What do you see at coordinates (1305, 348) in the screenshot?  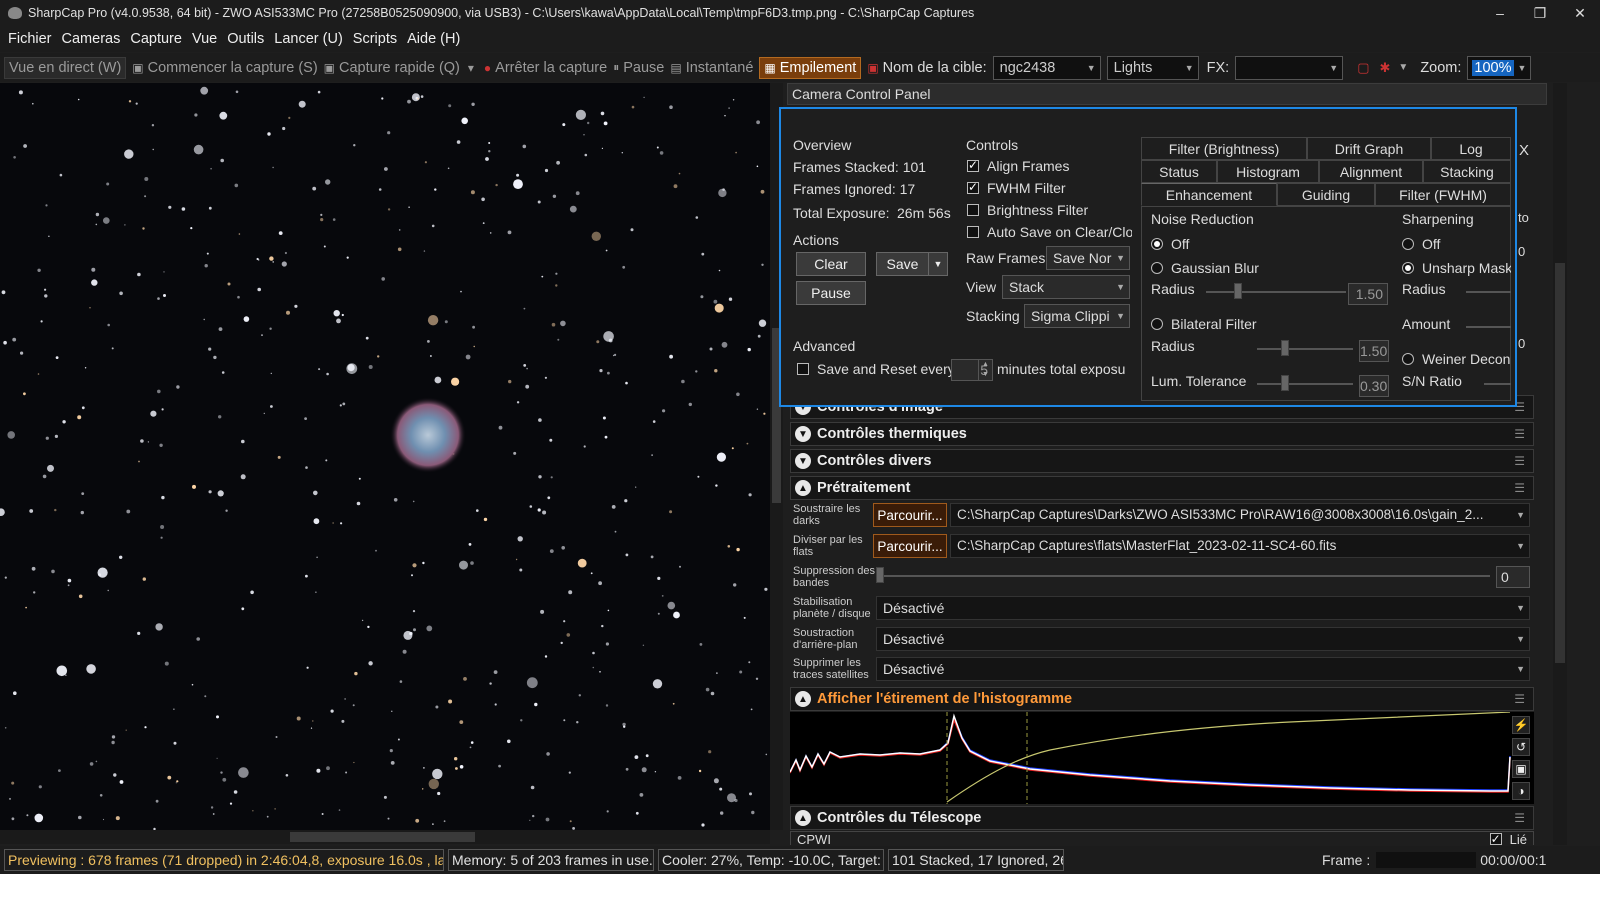 I see `nr-bradius-slider` at bounding box center [1305, 348].